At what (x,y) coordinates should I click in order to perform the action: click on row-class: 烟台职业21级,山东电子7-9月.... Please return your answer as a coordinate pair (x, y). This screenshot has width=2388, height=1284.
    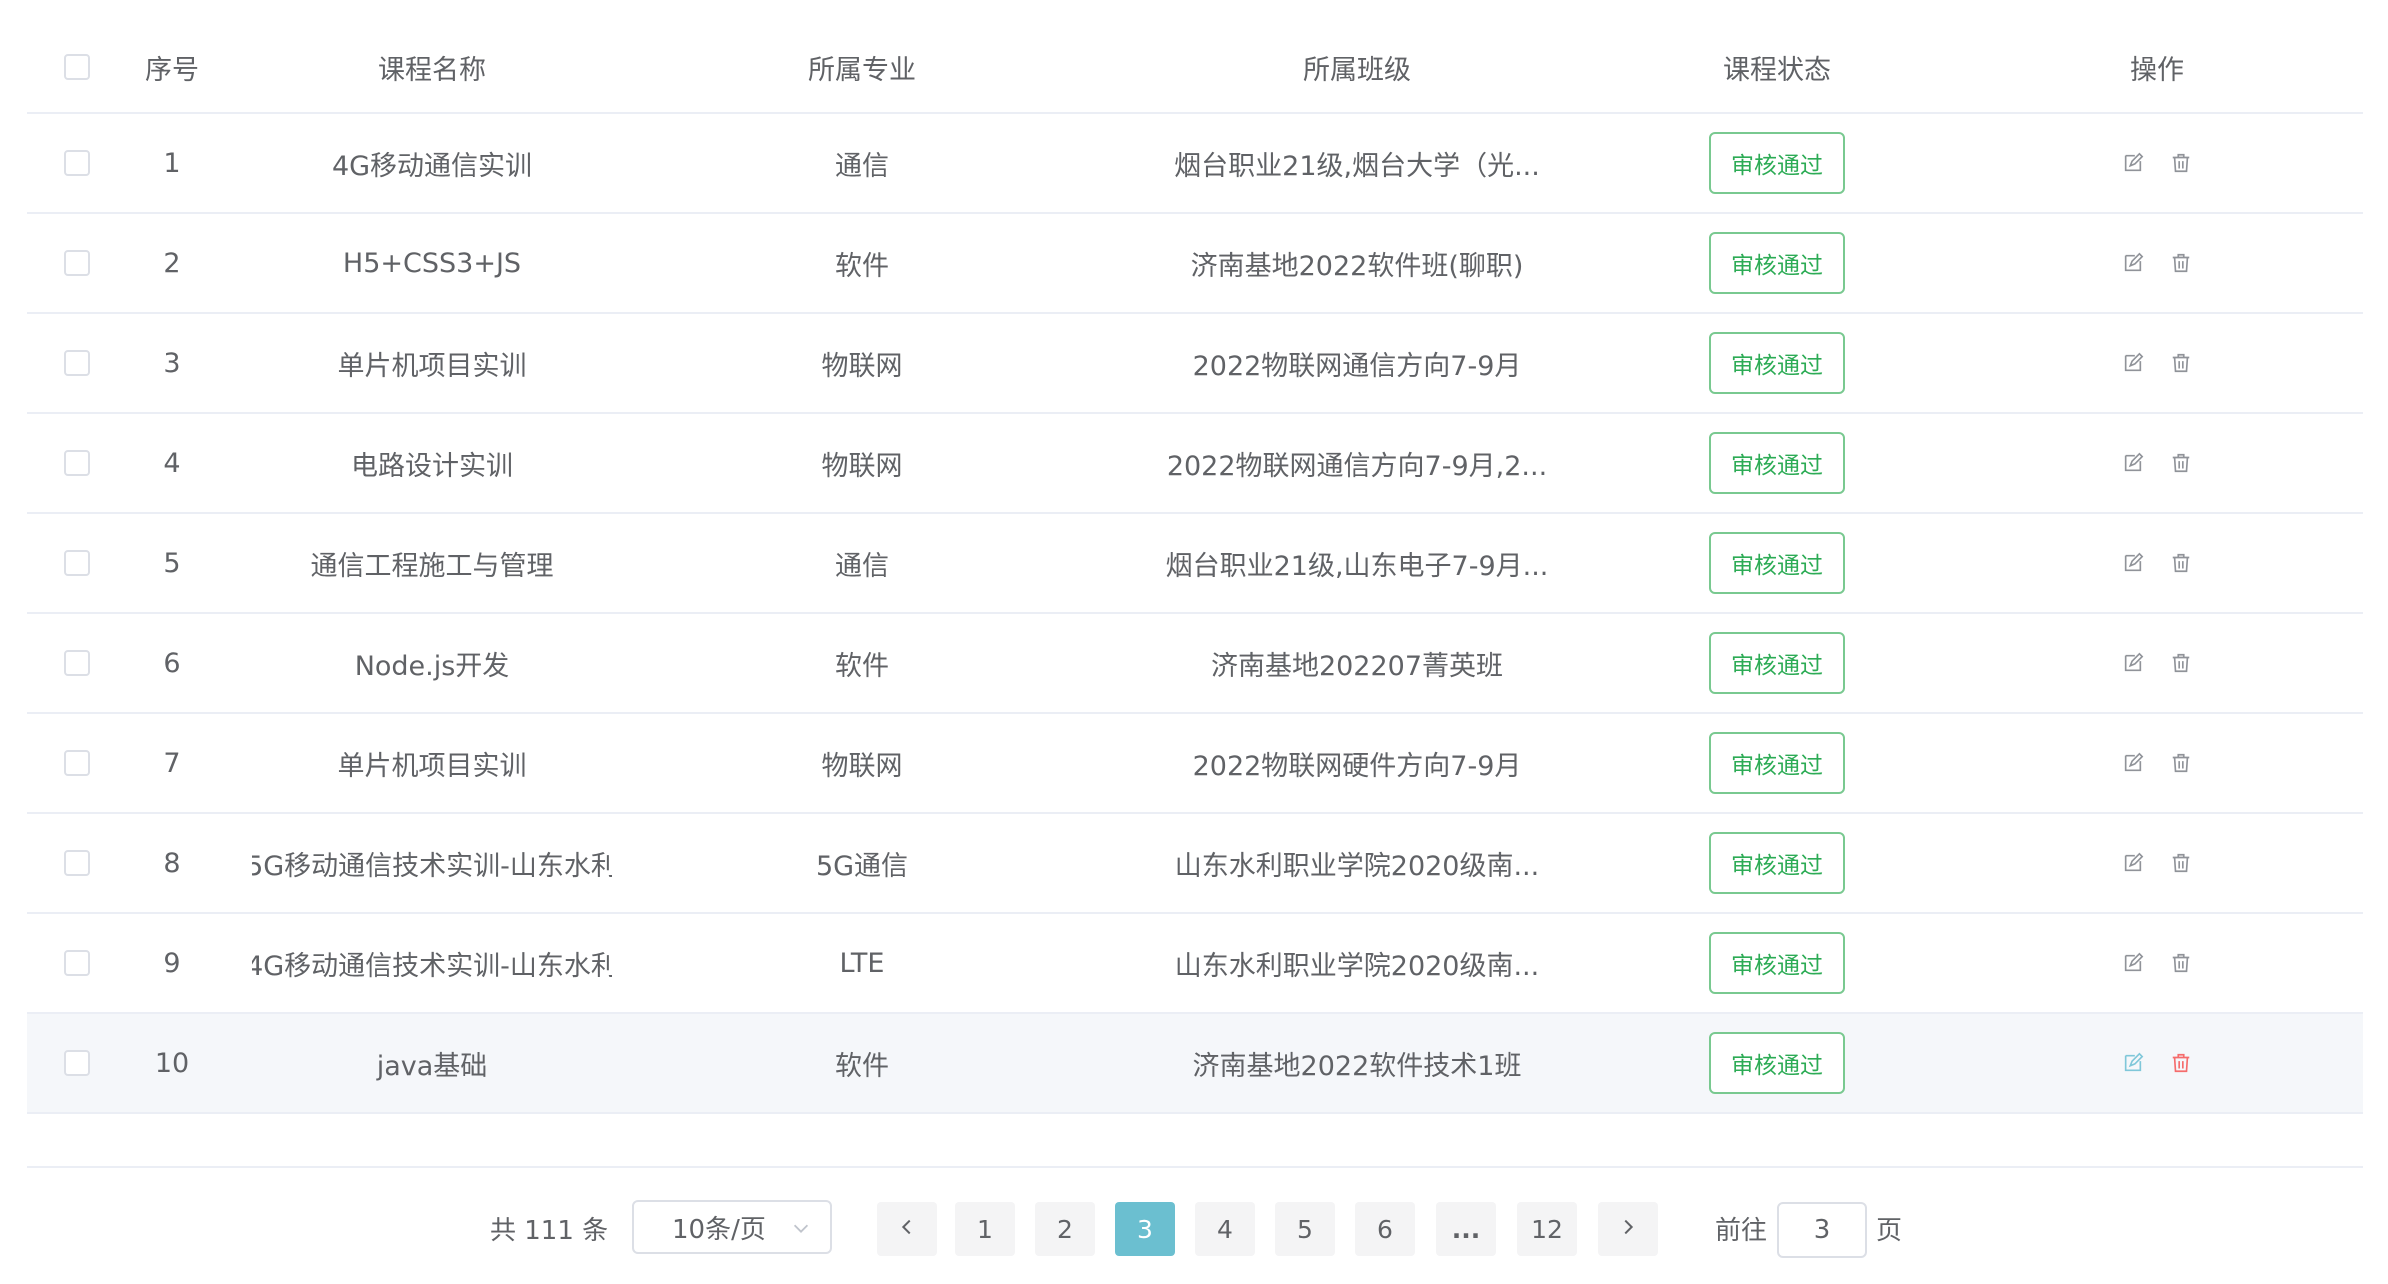
    Looking at the image, I should click on (1357, 566).